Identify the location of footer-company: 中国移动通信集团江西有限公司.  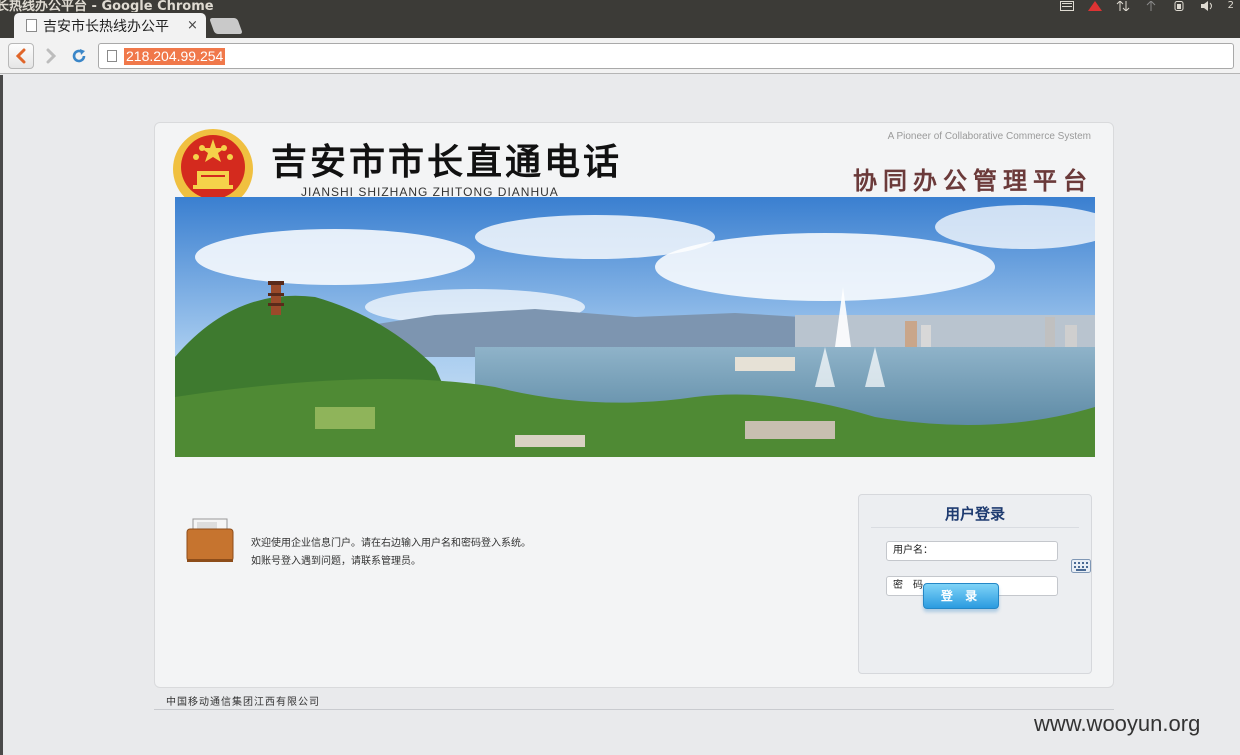
(243, 702).